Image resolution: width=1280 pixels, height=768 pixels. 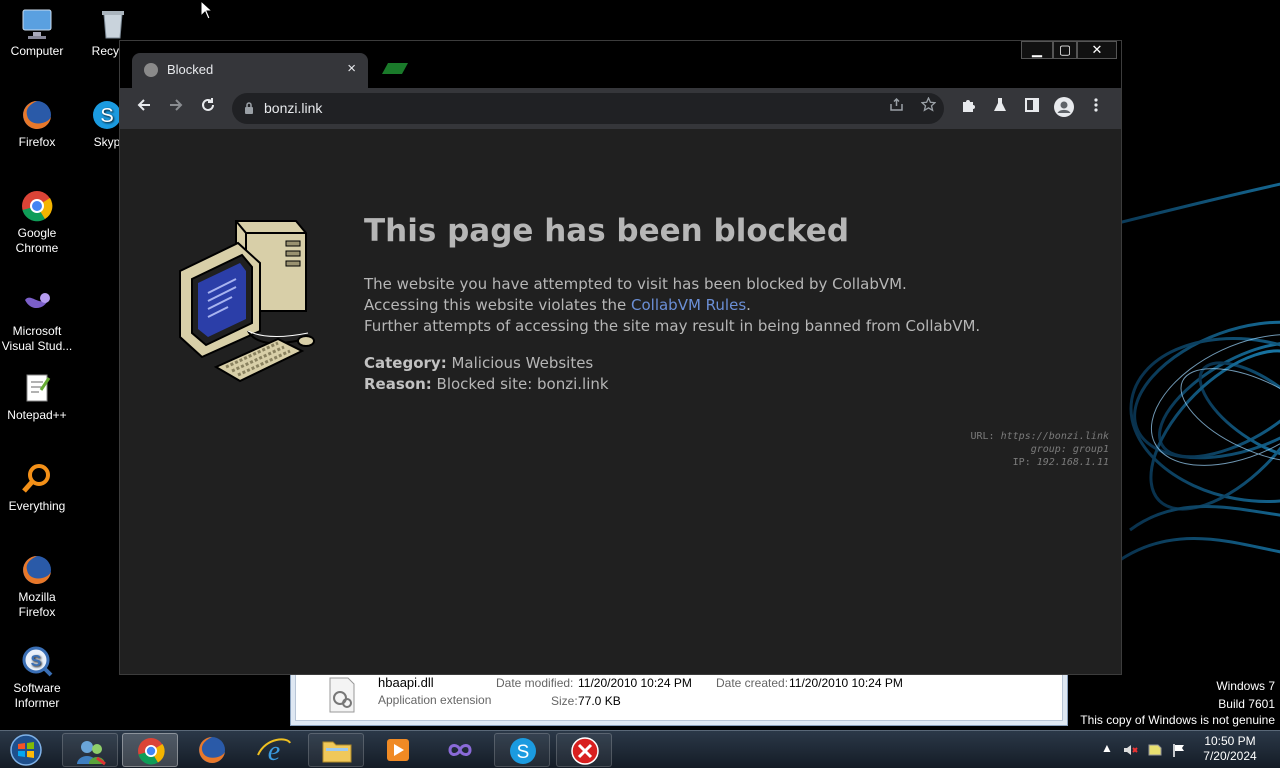 What do you see at coordinates (38, 388) in the screenshot?
I see `notepad-plus-plus-icon` at bounding box center [38, 388].